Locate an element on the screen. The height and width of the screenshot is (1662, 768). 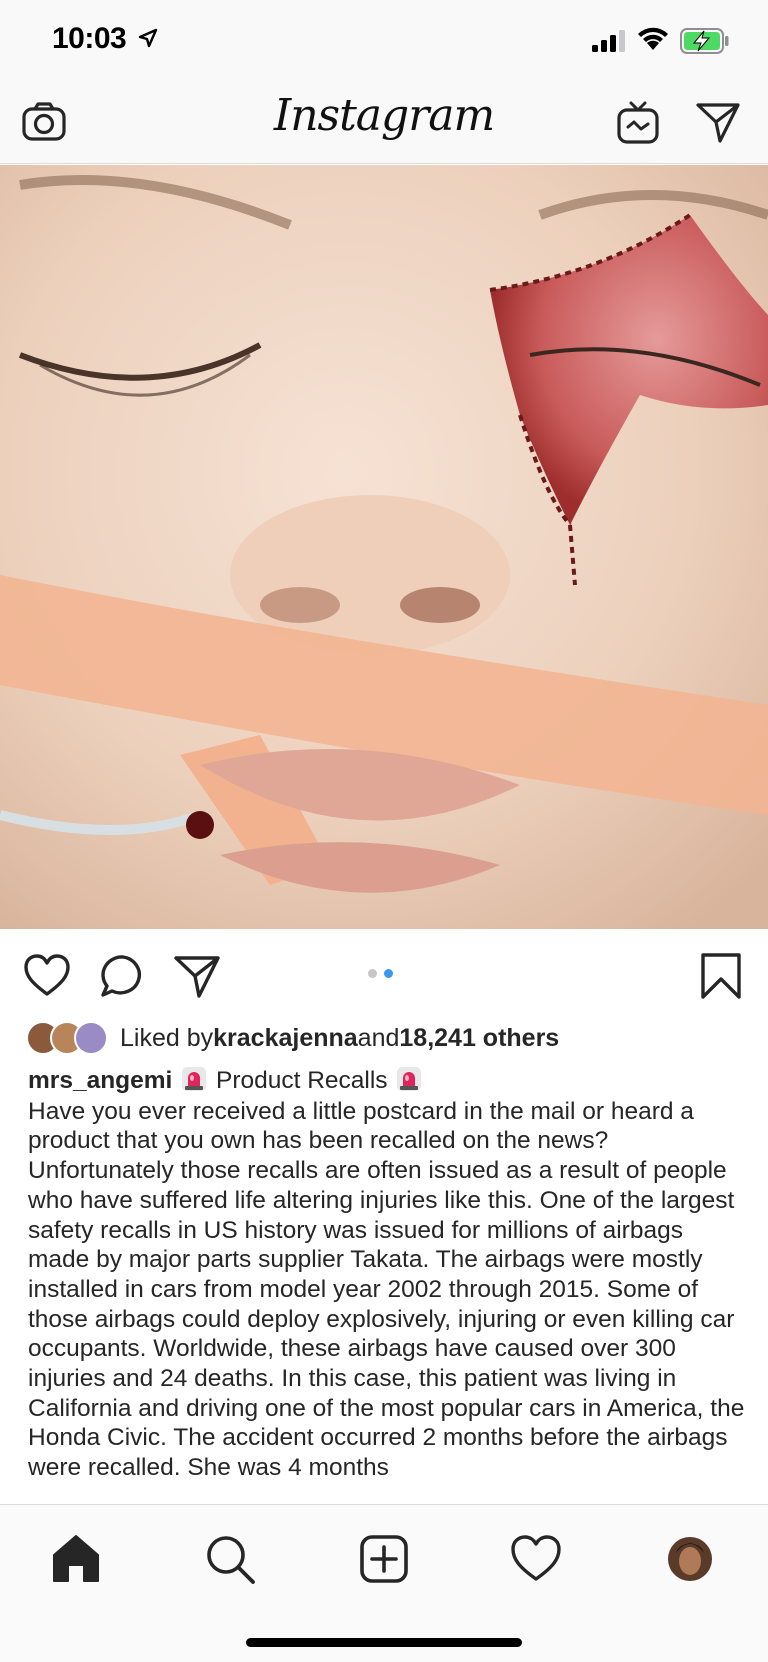
likes-count: 18,241 others is located at coordinates (479, 1038).